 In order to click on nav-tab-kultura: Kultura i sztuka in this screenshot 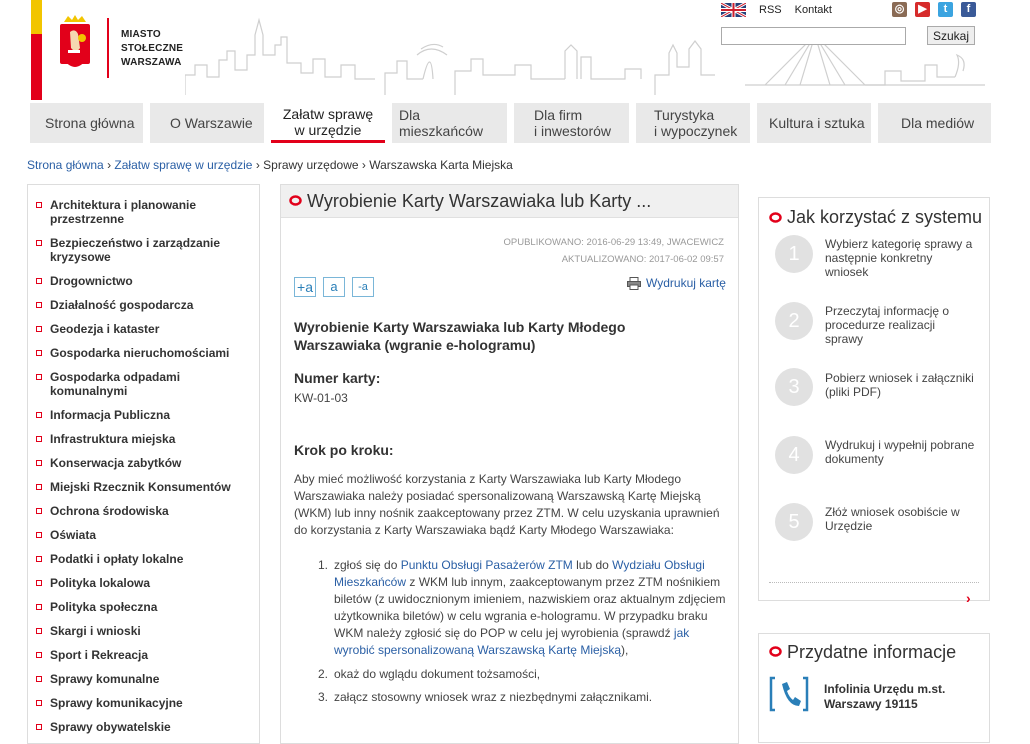, I will do `click(814, 123)`.